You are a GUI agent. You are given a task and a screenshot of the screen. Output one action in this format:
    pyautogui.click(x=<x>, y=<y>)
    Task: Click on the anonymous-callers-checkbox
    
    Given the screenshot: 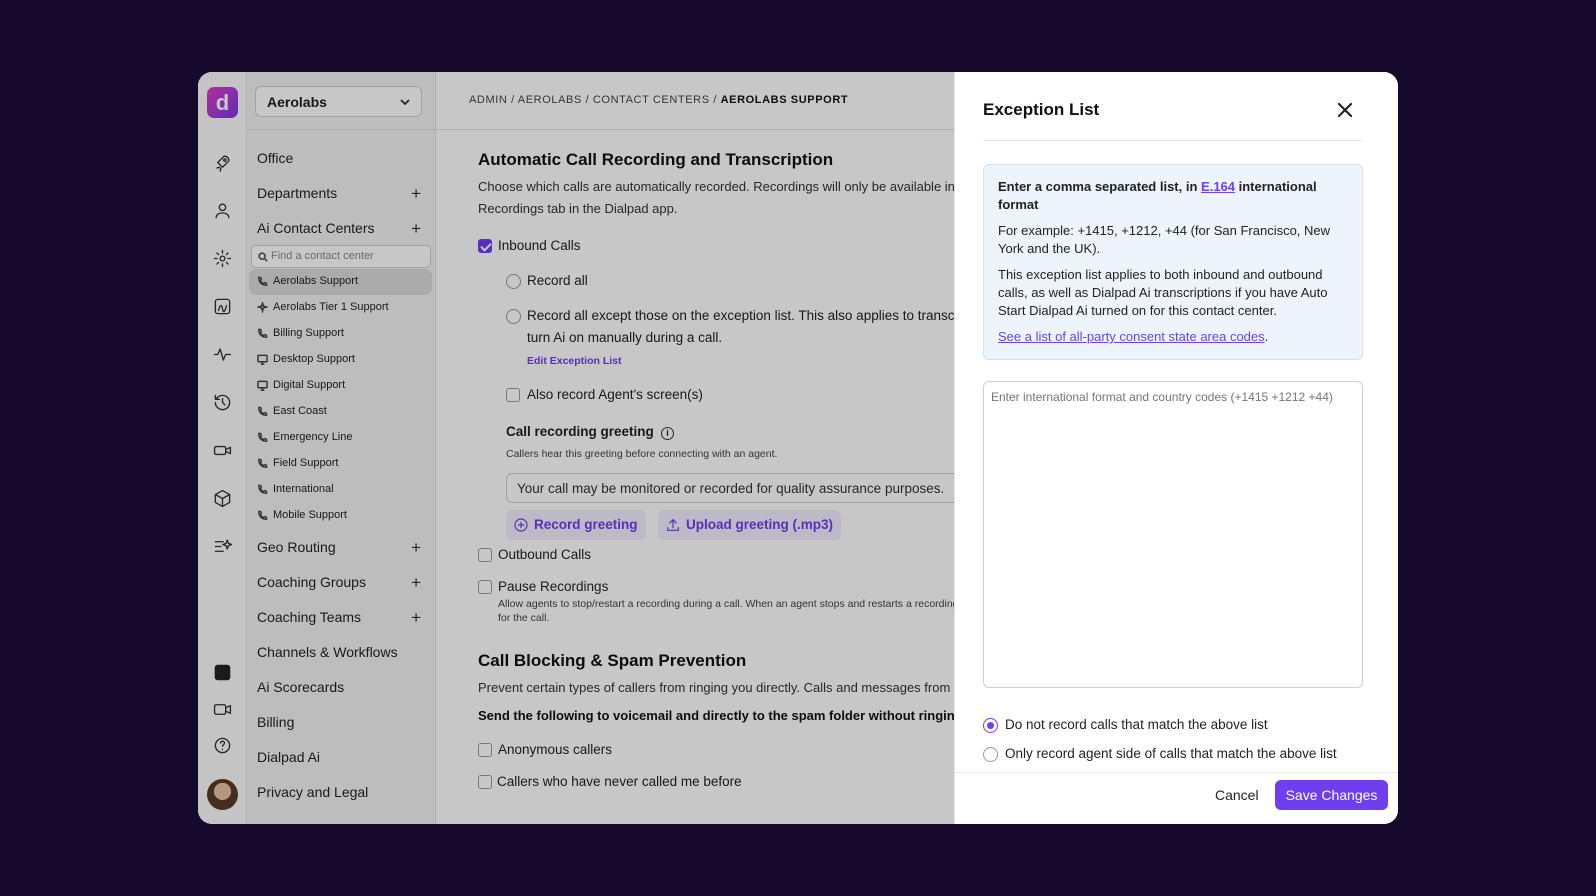 What is the action you would take?
    pyautogui.click(x=485, y=750)
    